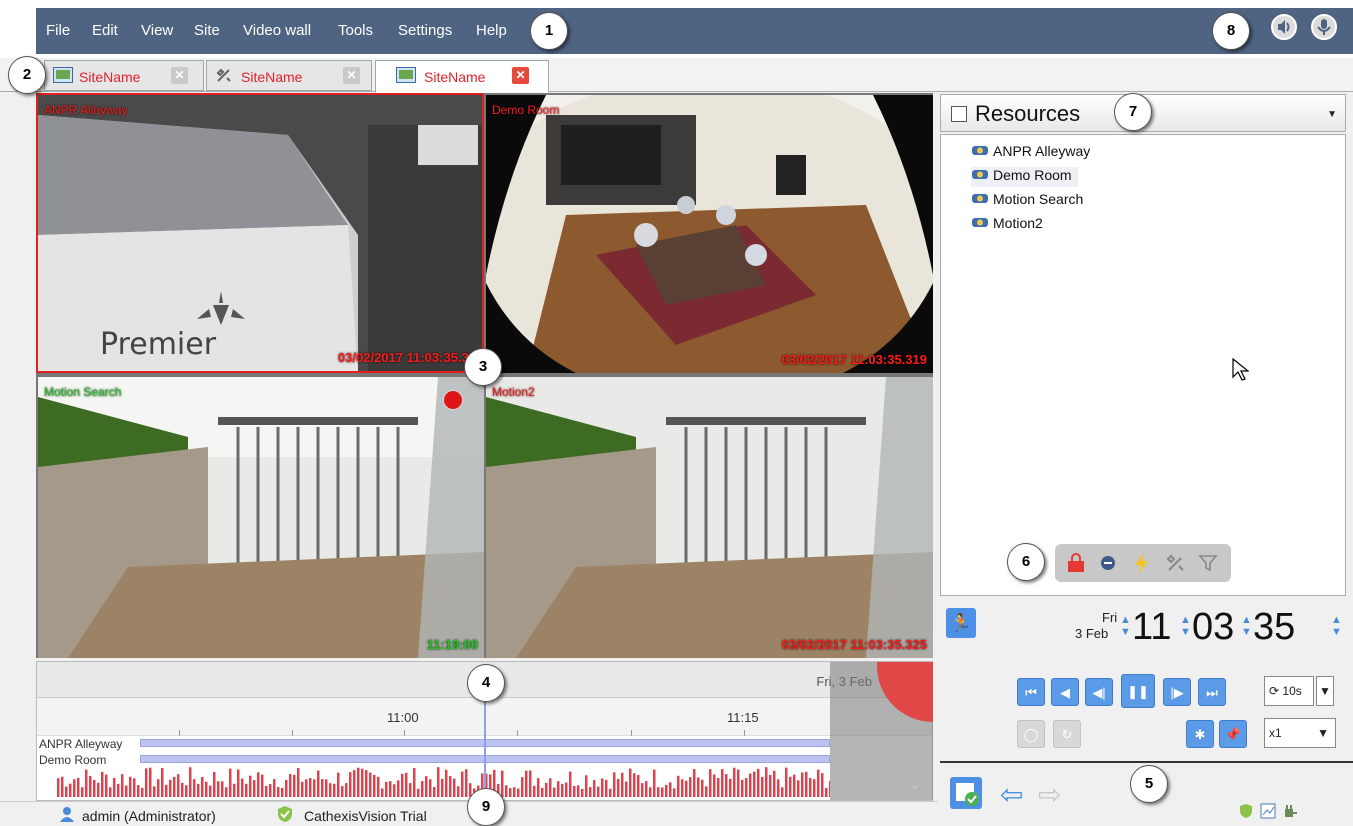  I want to click on menu-help: Help, so click(491, 30).